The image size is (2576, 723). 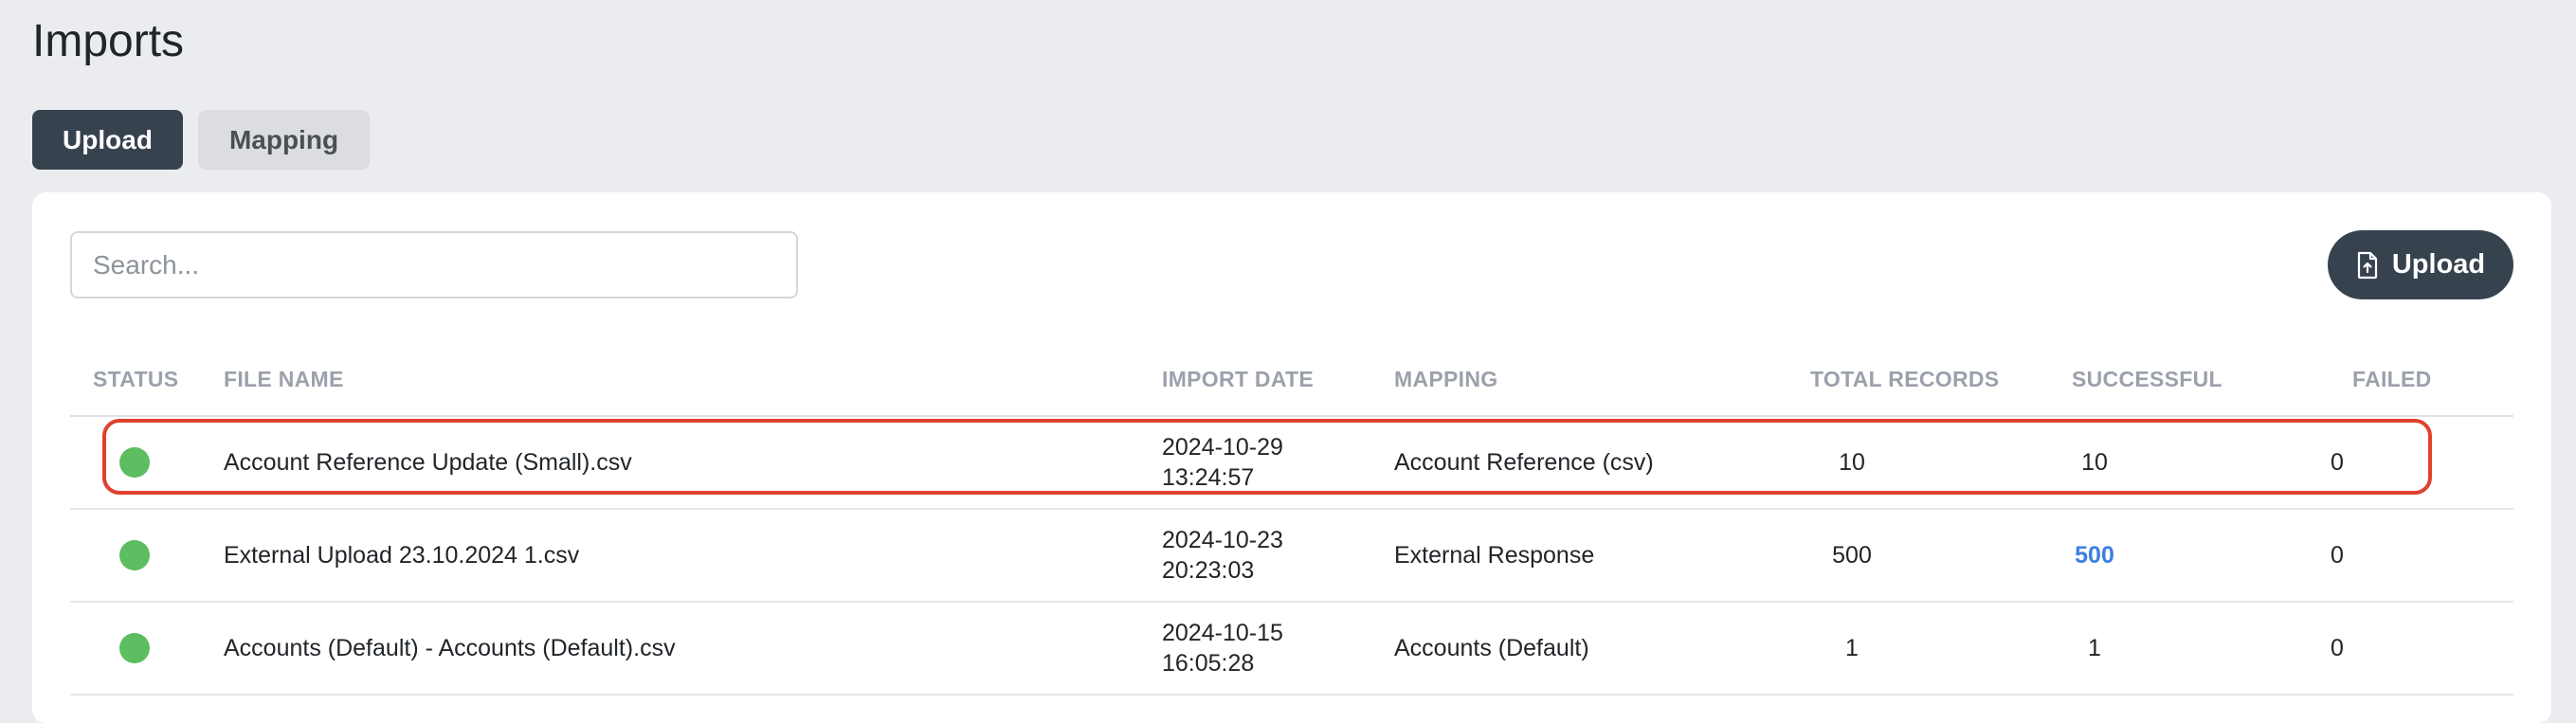 What do you see at coordinates (401, 555) in the screenshot?
I see `file-name-cell: External Upload 23.10.2024 1.csv` at bounding box center [401, 555].